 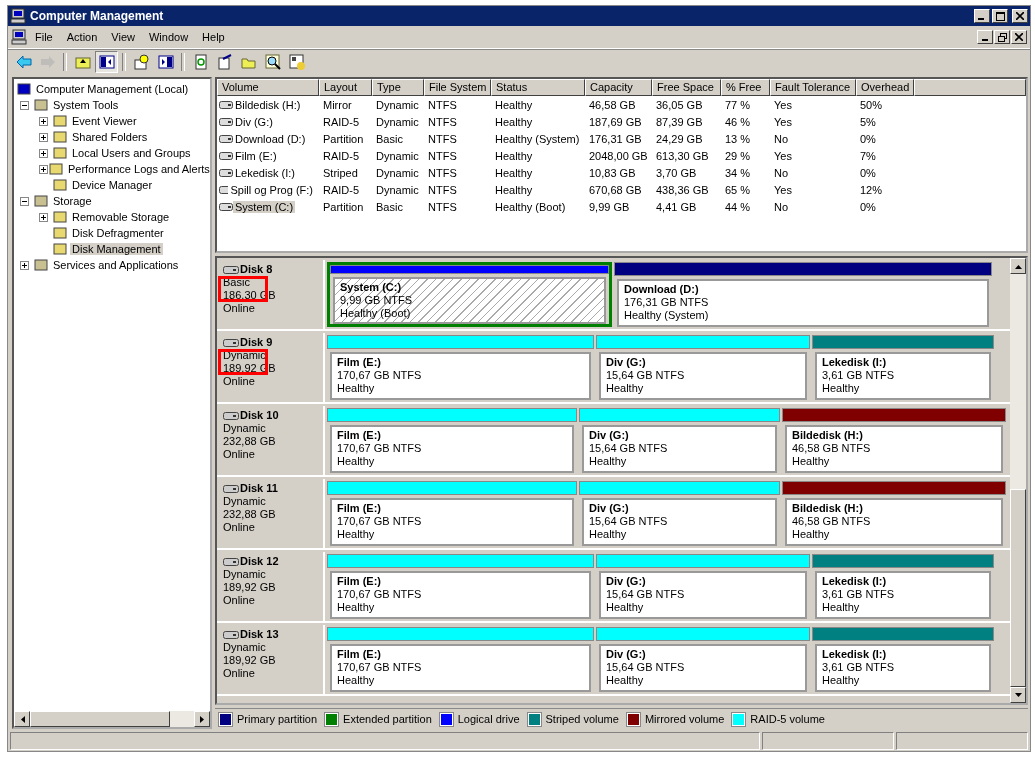 What do you see at coordinates (457, 87) in the screenshot?
I see `column-header: File System` at bounding box center [457, 87].